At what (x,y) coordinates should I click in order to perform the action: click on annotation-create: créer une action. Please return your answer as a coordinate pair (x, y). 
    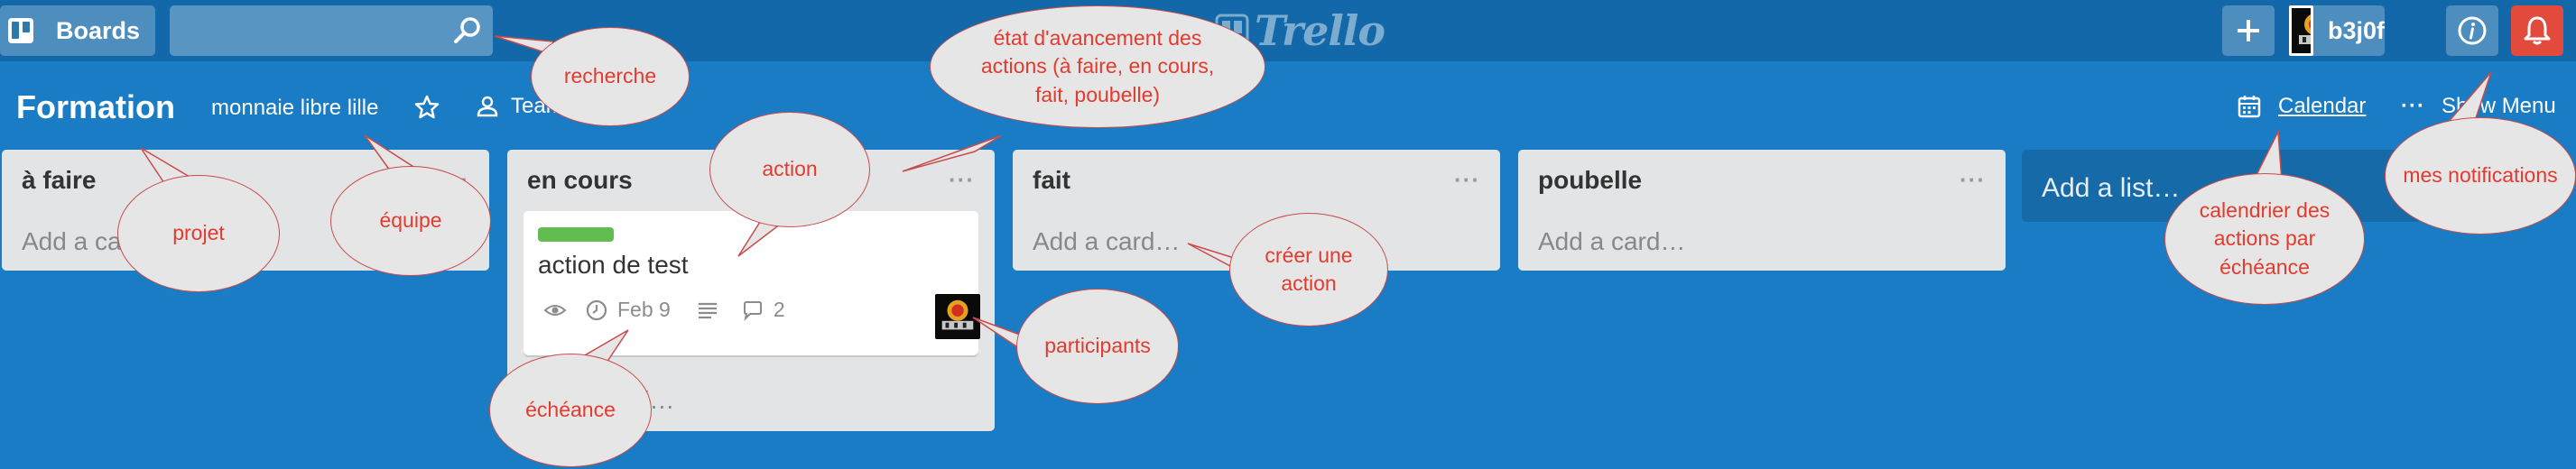
    Looking at the image, I should click on (1308, 269).